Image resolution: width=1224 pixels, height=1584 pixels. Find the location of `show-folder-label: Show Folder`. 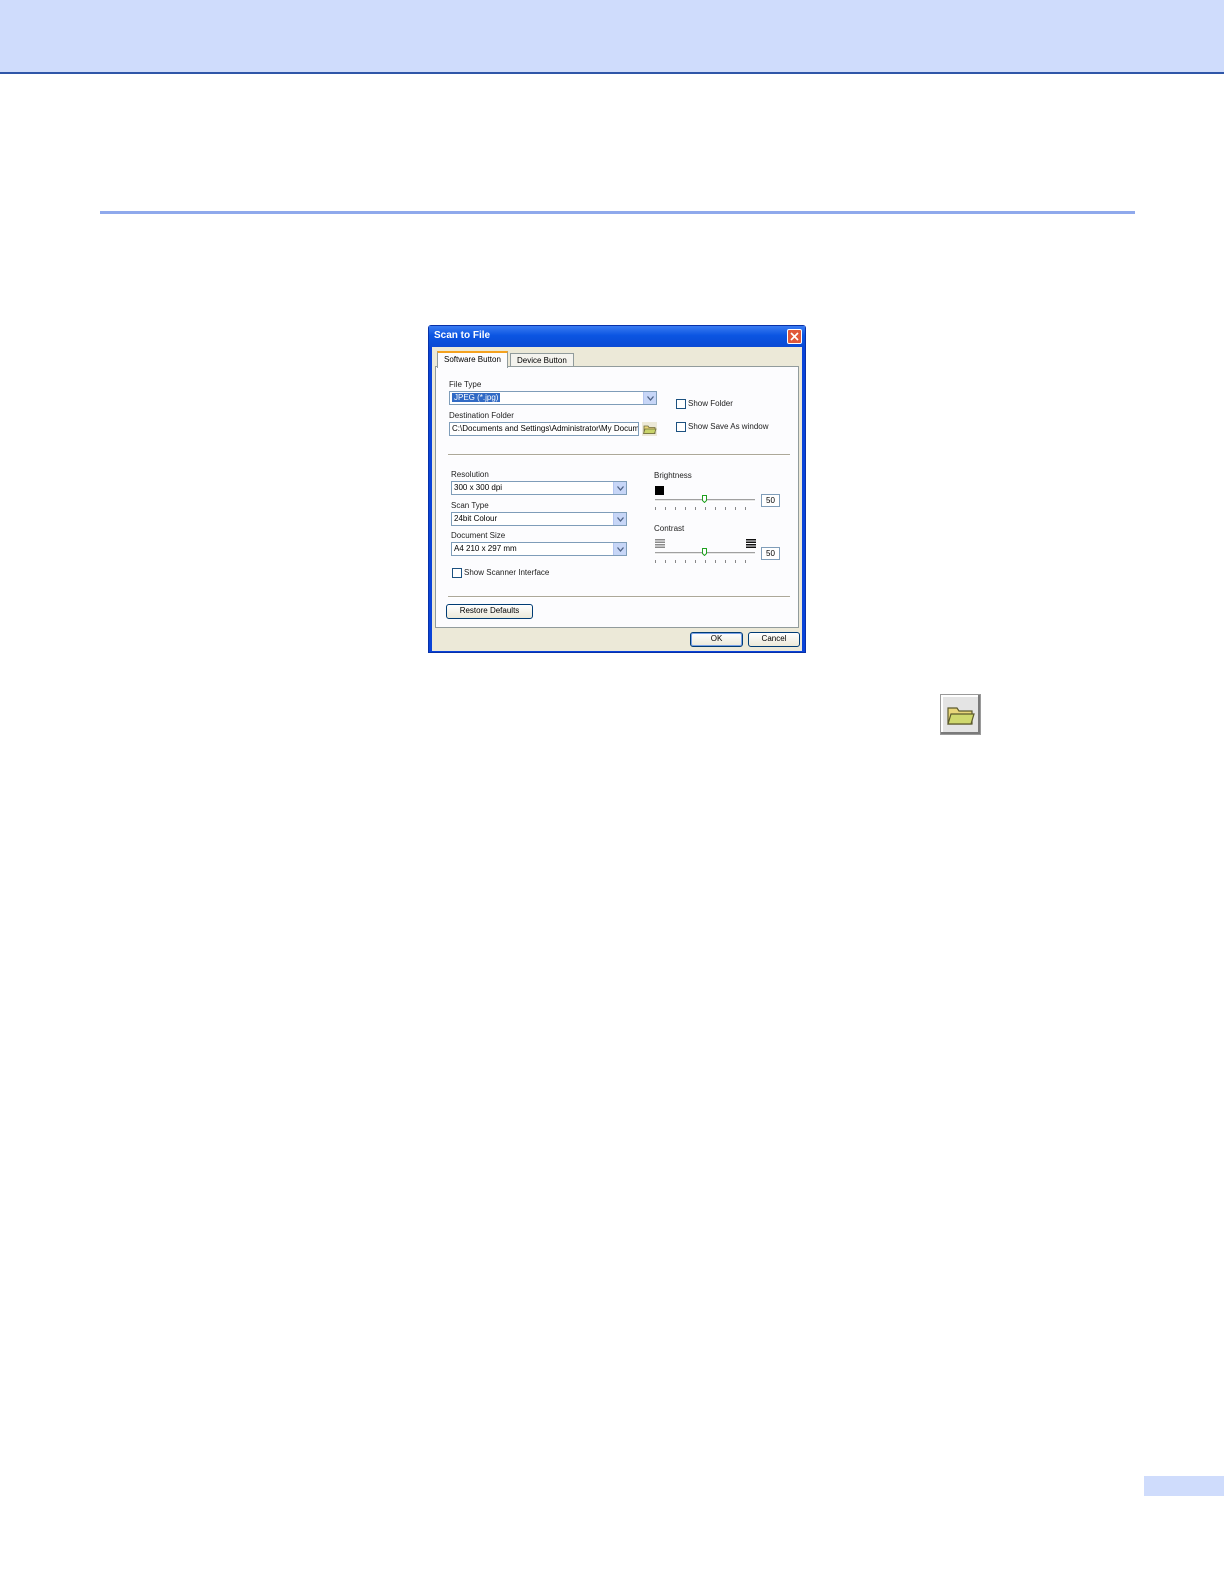

show-folder-label: Show Folder is located at coordinates (710, 403).